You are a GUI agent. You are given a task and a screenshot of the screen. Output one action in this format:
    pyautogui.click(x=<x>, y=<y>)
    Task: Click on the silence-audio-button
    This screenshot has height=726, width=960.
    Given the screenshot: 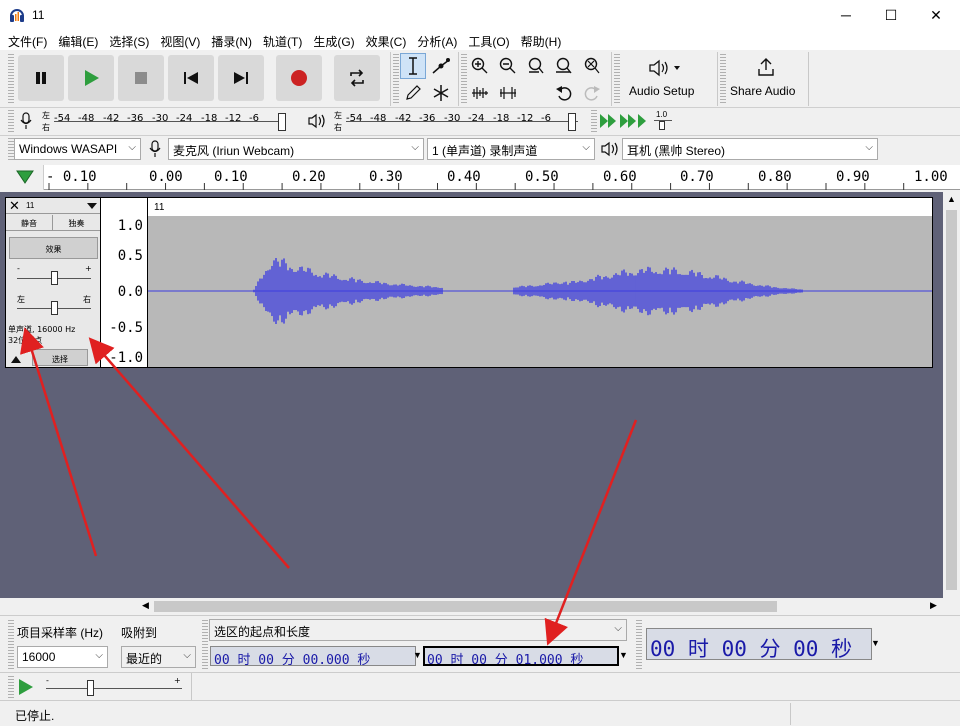 What is the action you would take?
    pyautogui.click(x=508, y=93)
    